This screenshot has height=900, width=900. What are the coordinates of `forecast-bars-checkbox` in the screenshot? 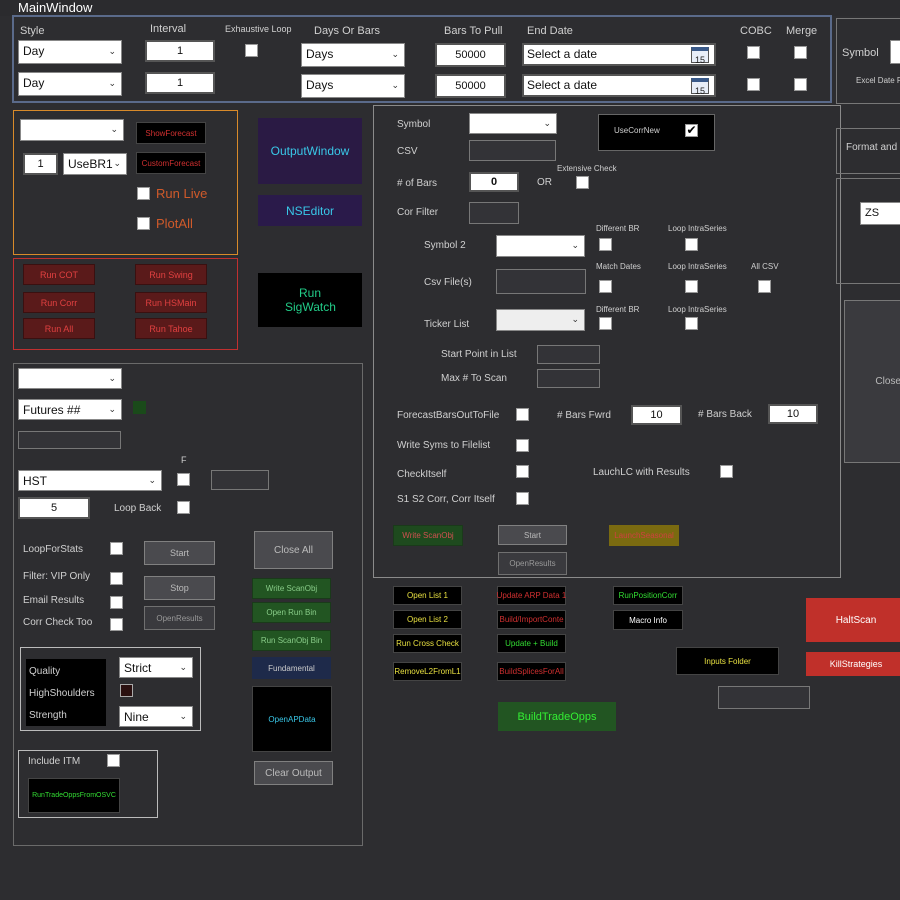 It's located at (522, 414).